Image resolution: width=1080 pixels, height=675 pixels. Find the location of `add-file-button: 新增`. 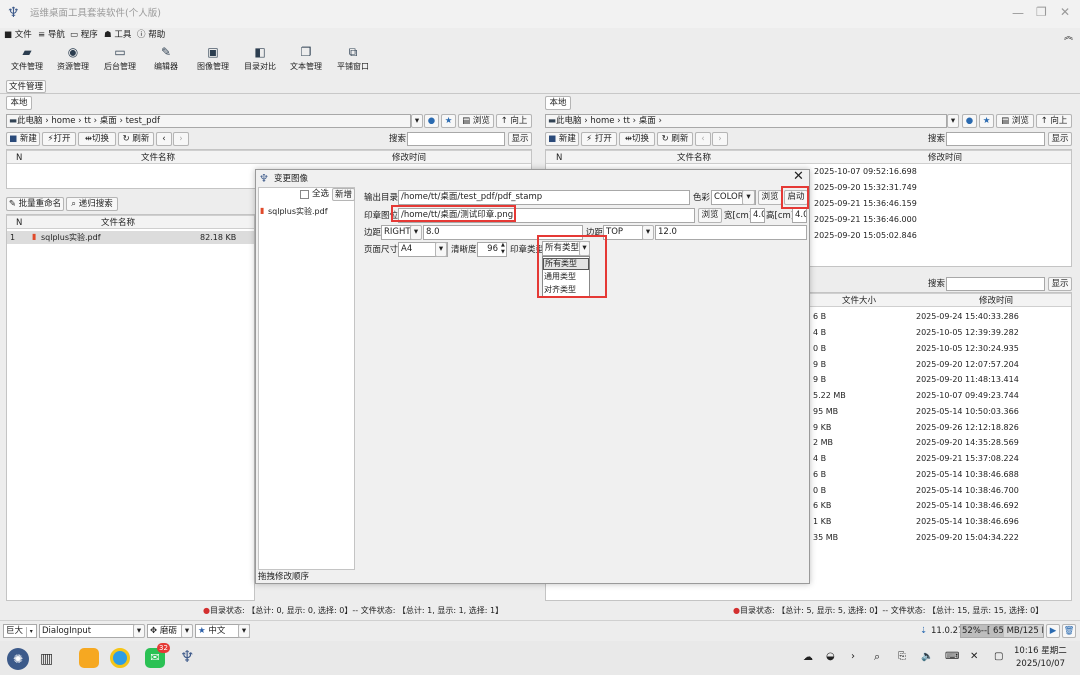

add-file-button: 新增 is located at coordinates (343, 194).